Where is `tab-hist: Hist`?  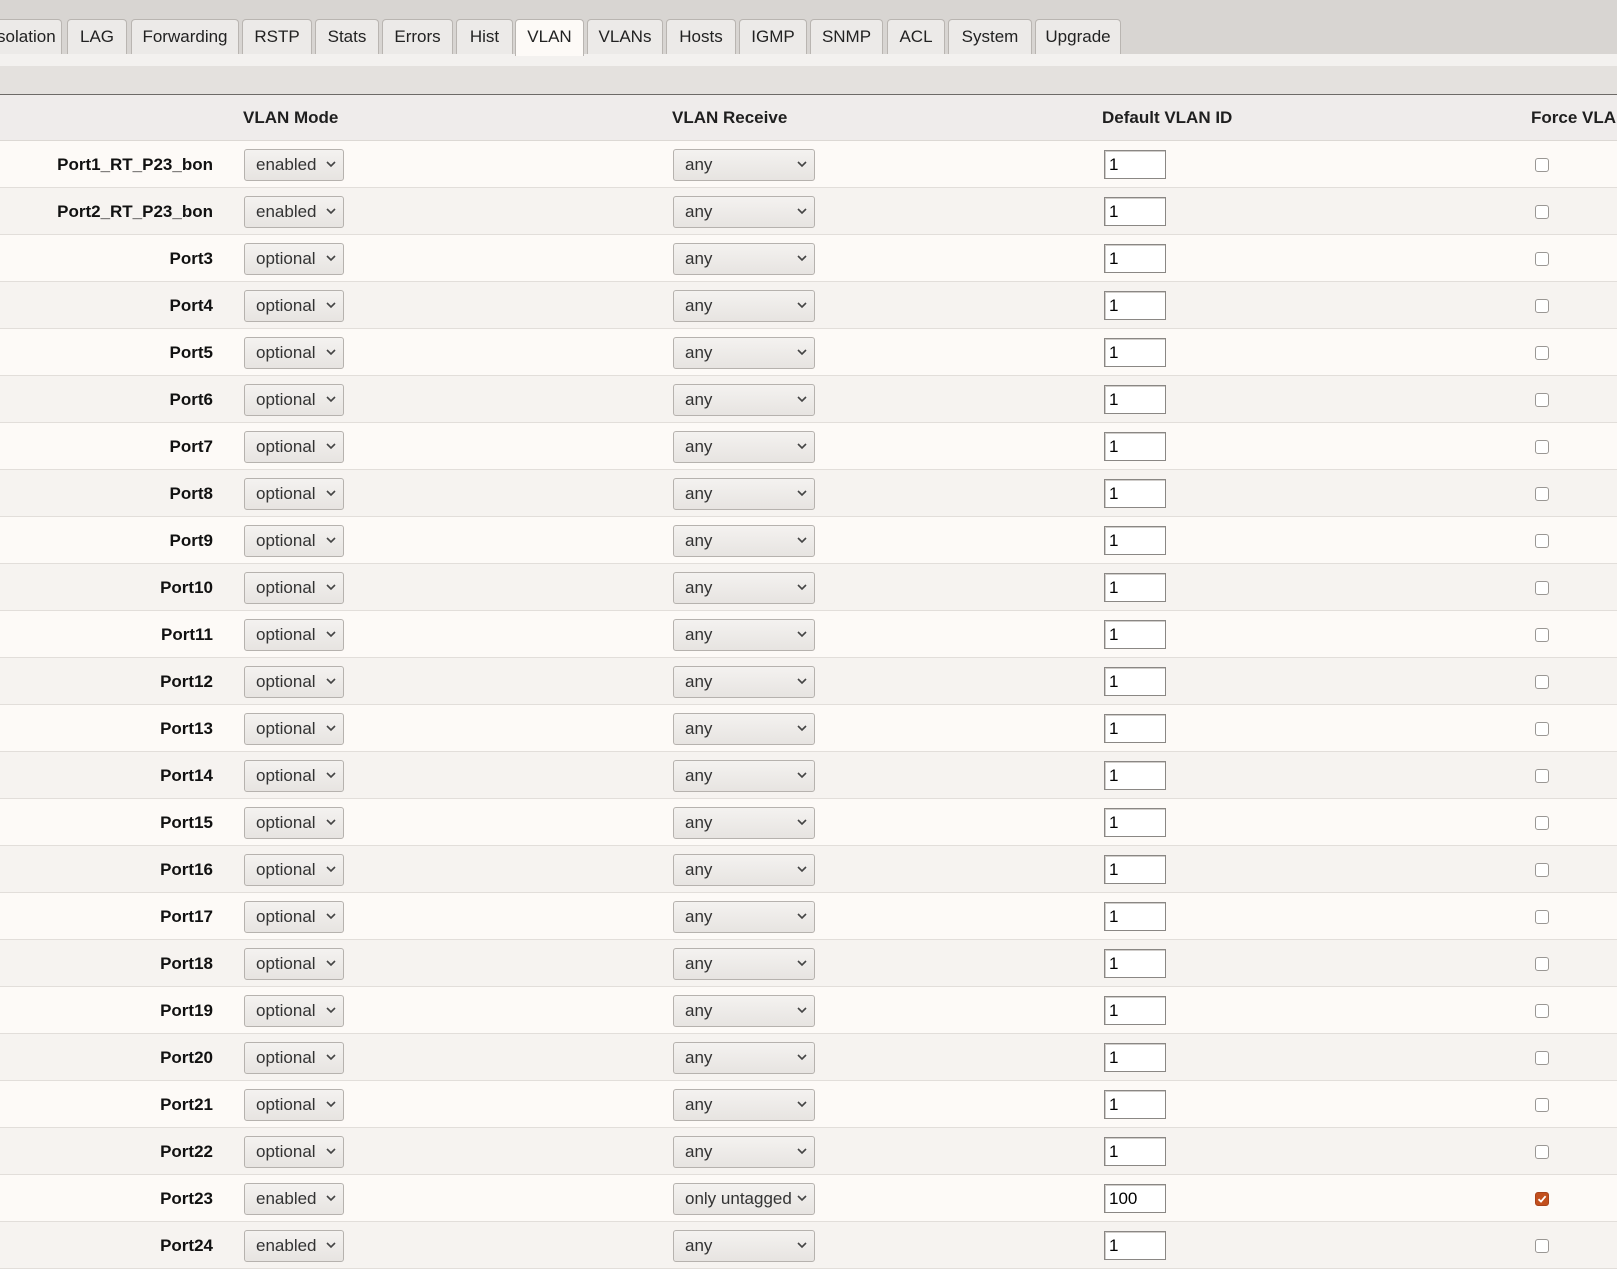
tab-hist: Hist is located at coordinates (484, 36).